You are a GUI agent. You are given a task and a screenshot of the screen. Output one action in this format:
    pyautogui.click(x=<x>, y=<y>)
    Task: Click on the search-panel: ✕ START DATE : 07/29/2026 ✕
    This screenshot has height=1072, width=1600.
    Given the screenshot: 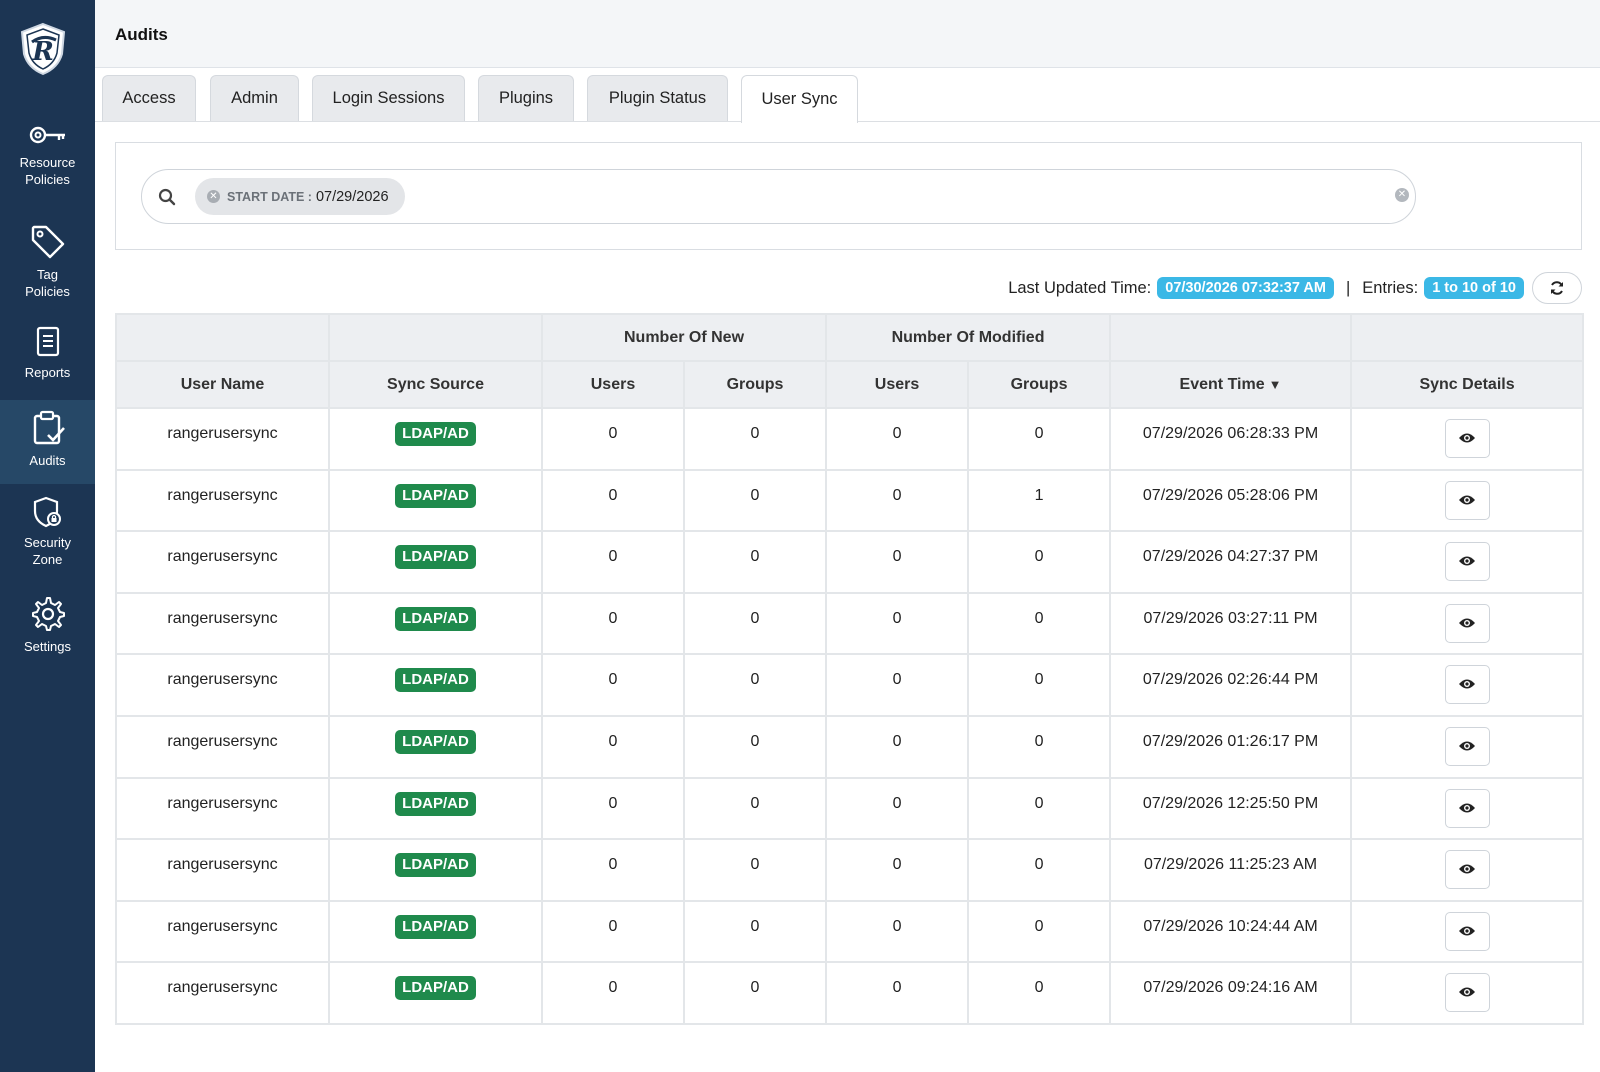 What is the action you would take?
    pyautogui.click(x=848, y=196)
    